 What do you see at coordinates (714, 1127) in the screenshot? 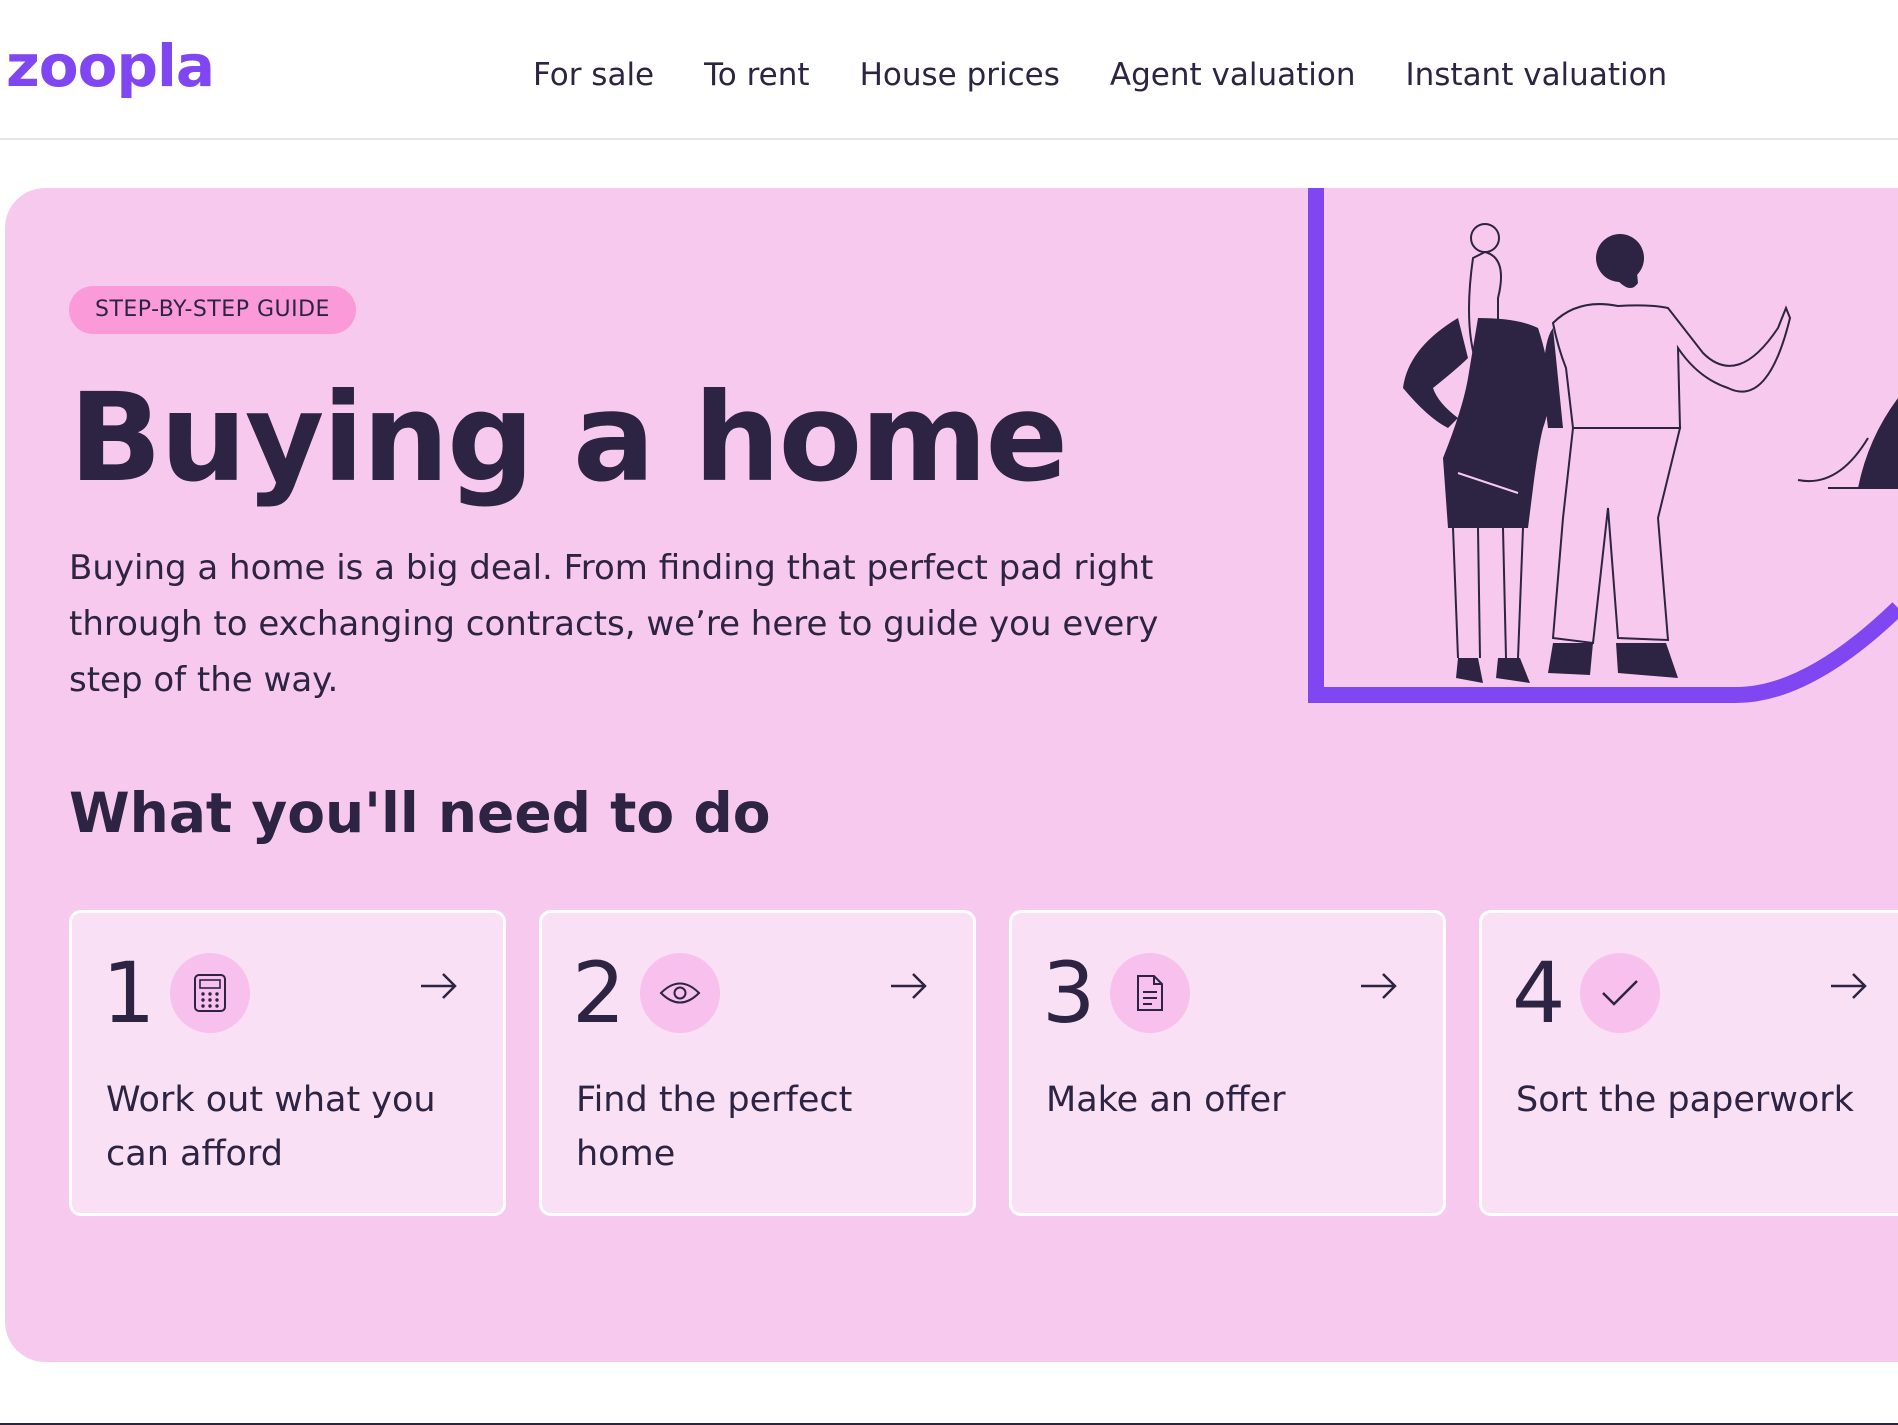
I see `step-label: Find the perfect home` at bounding box center [714, 1127].